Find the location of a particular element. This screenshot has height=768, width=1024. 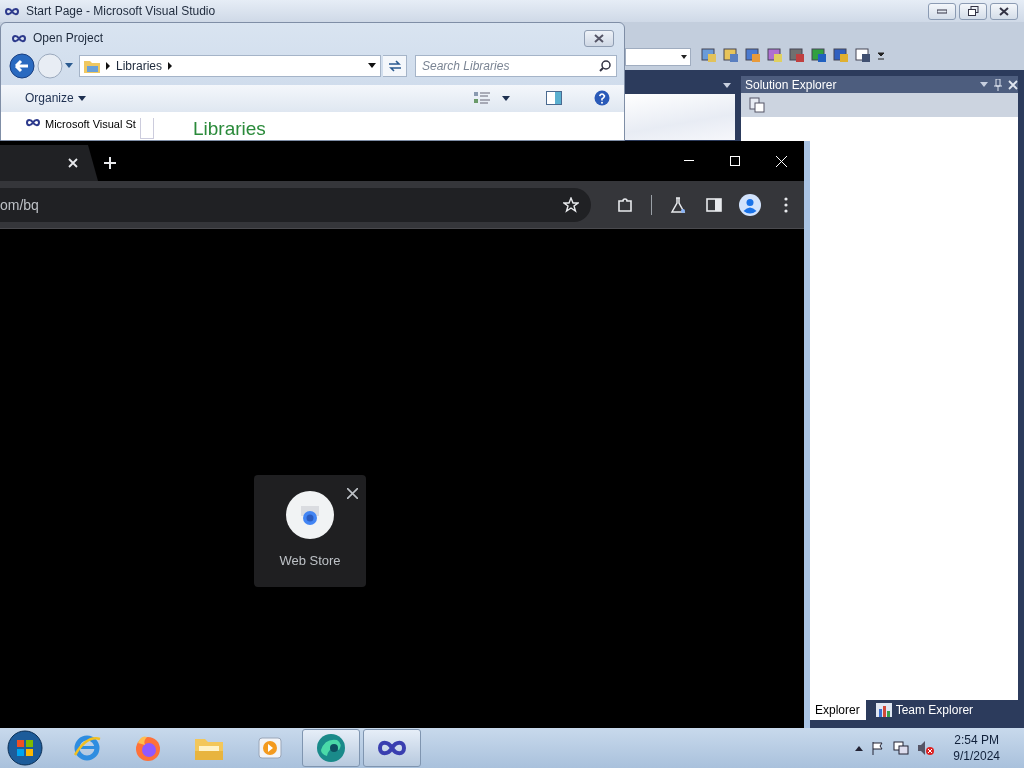

panel-tab: Team Explorer is located at coordinates (924, 710).